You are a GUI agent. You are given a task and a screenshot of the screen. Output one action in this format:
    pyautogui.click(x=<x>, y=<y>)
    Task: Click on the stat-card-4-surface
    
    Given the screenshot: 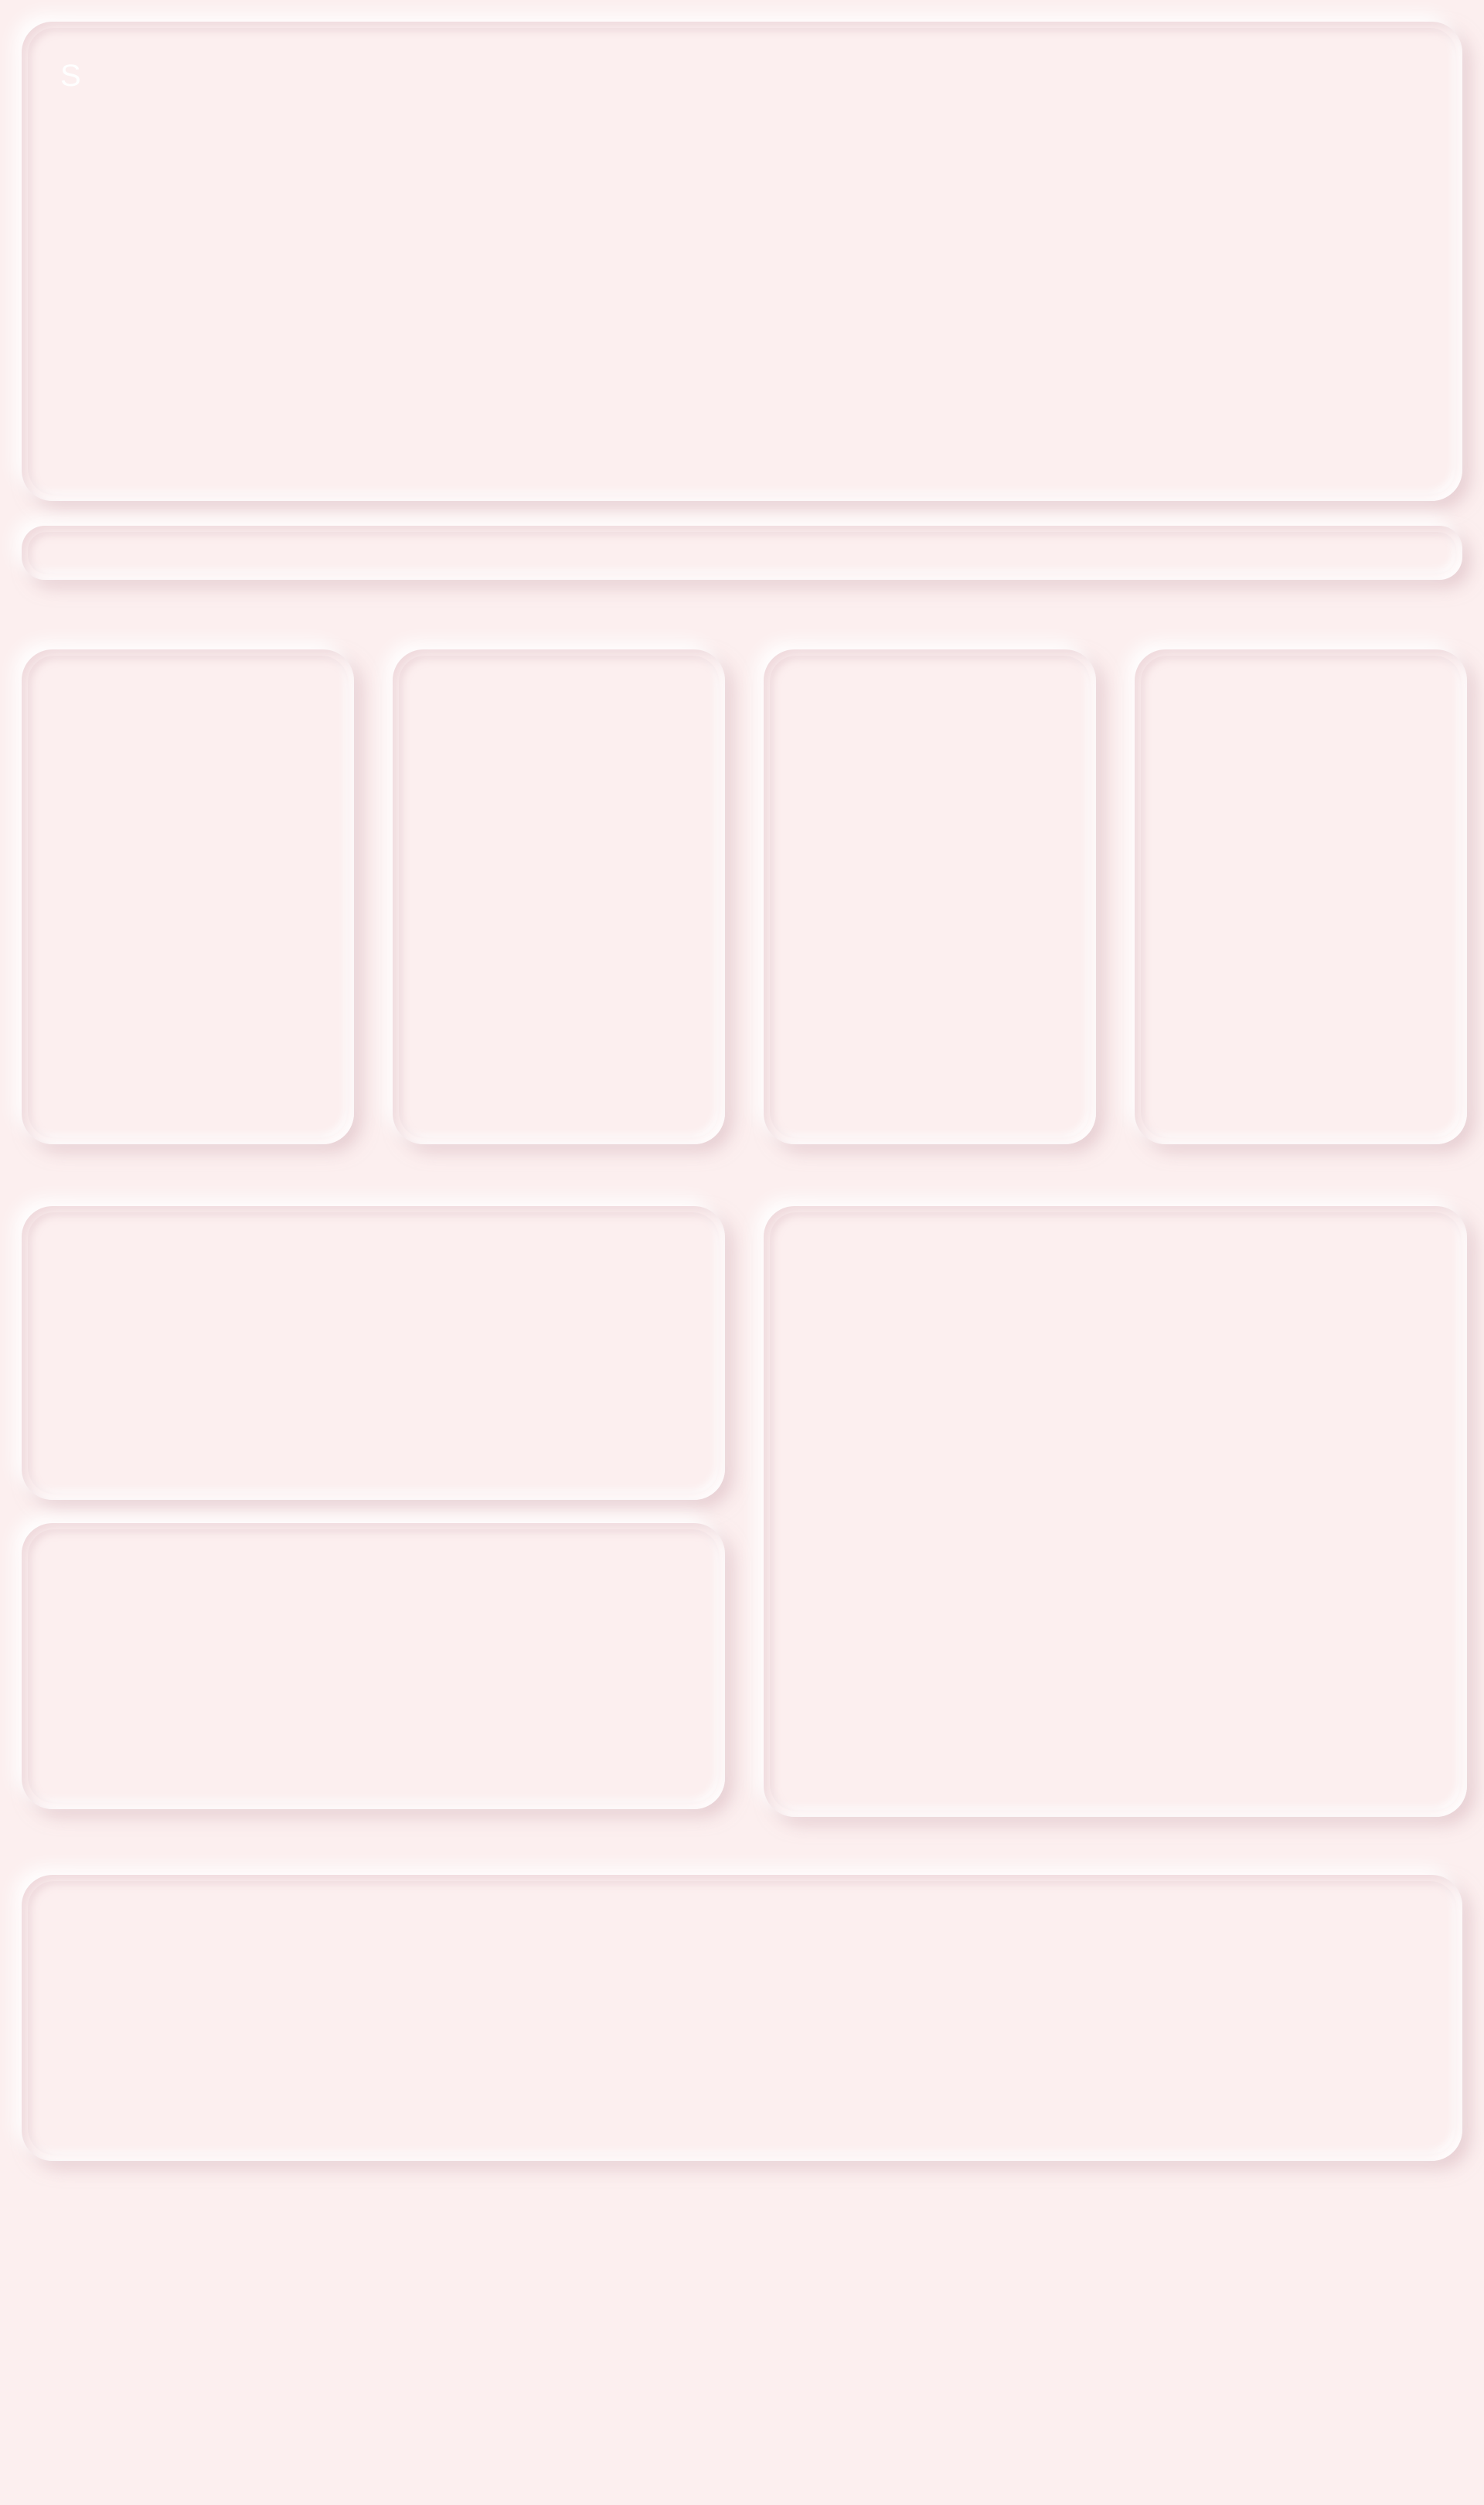 What is the action you would take?
    pyautogui.click(x=1301, y=897)
    